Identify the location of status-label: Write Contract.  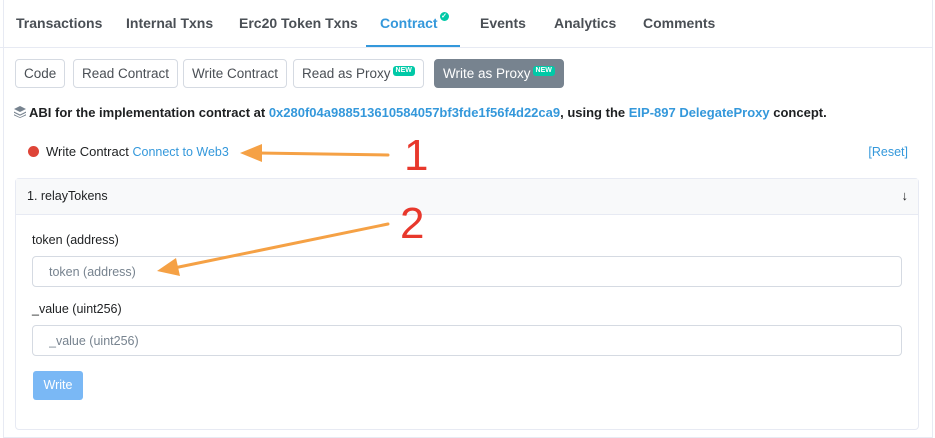
(87, 151).